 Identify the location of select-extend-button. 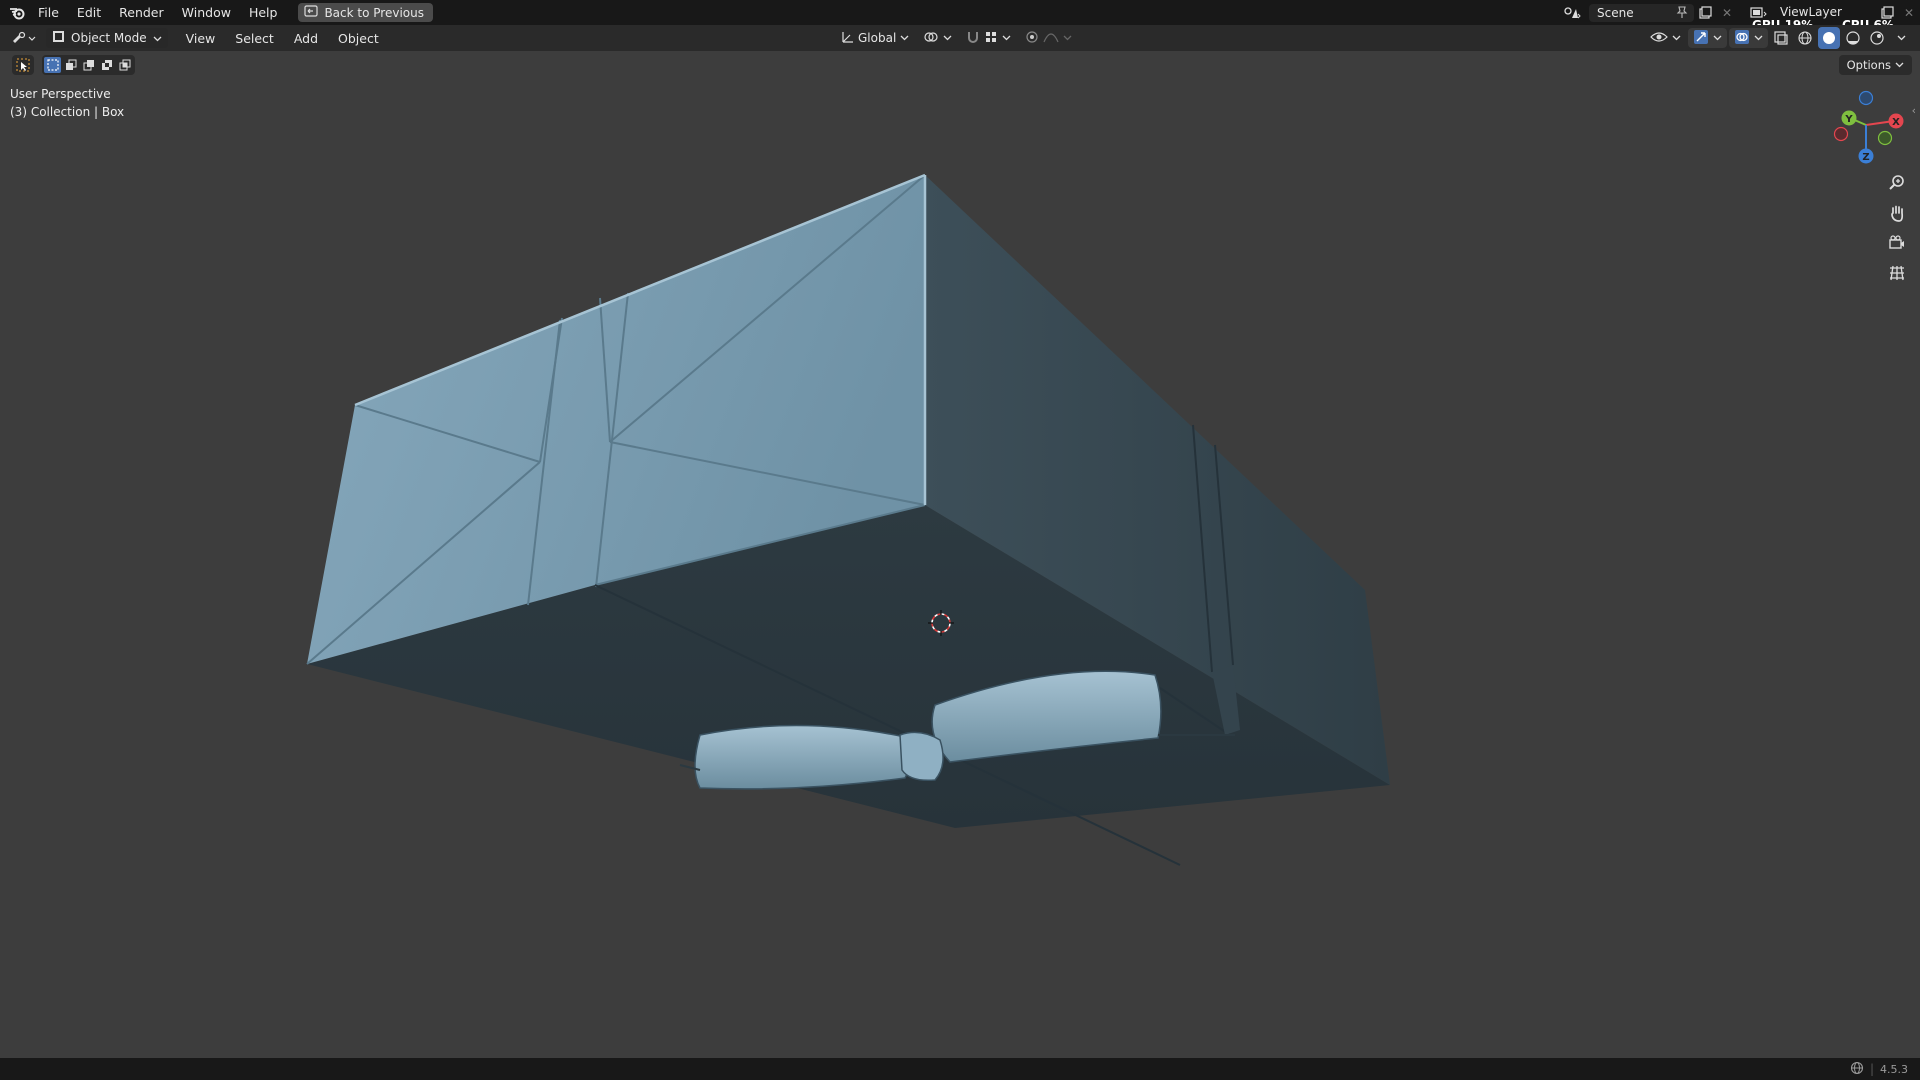
(70, 65).